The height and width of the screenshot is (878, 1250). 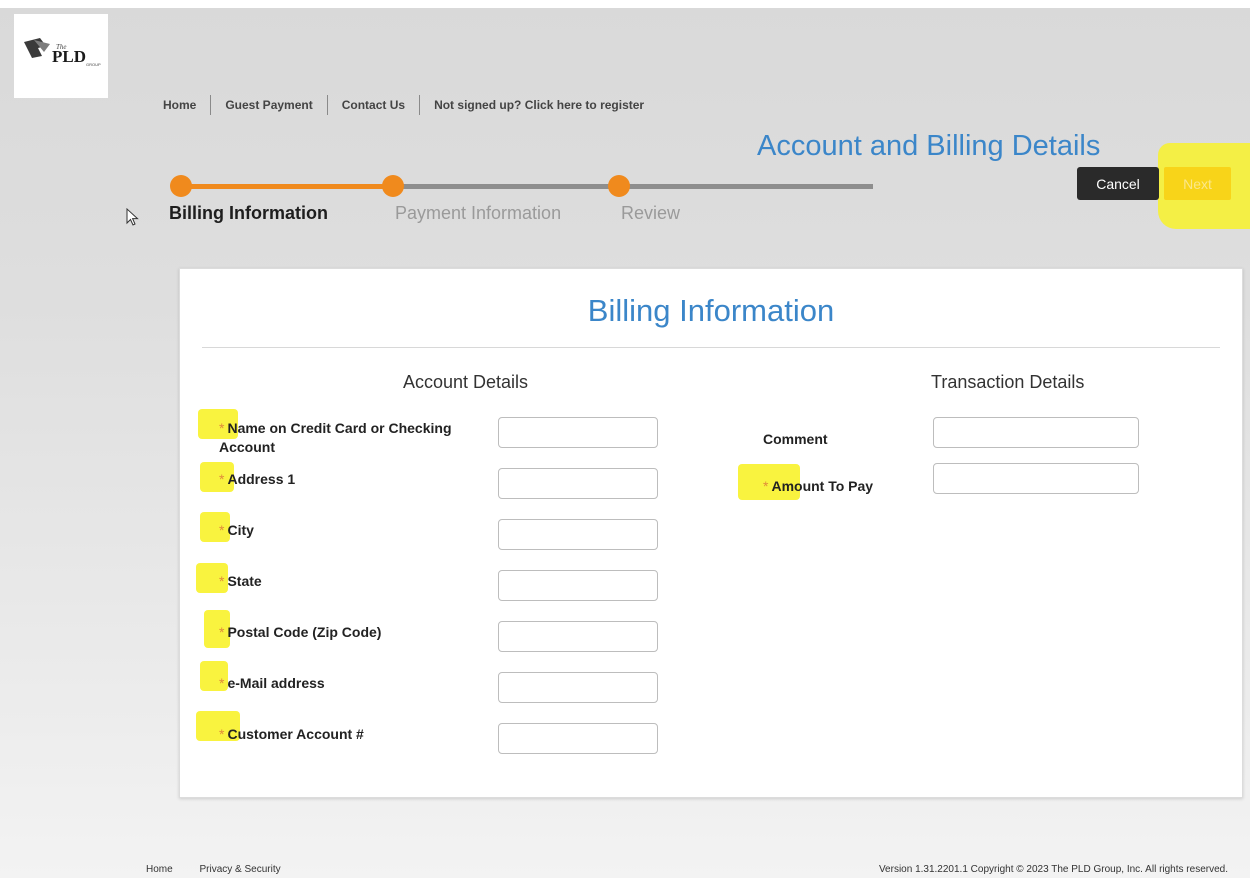 What do you see at coordinates (181, 186) in the screenshot?
I see `step-dot-billing` at bounding box center [181, 186].